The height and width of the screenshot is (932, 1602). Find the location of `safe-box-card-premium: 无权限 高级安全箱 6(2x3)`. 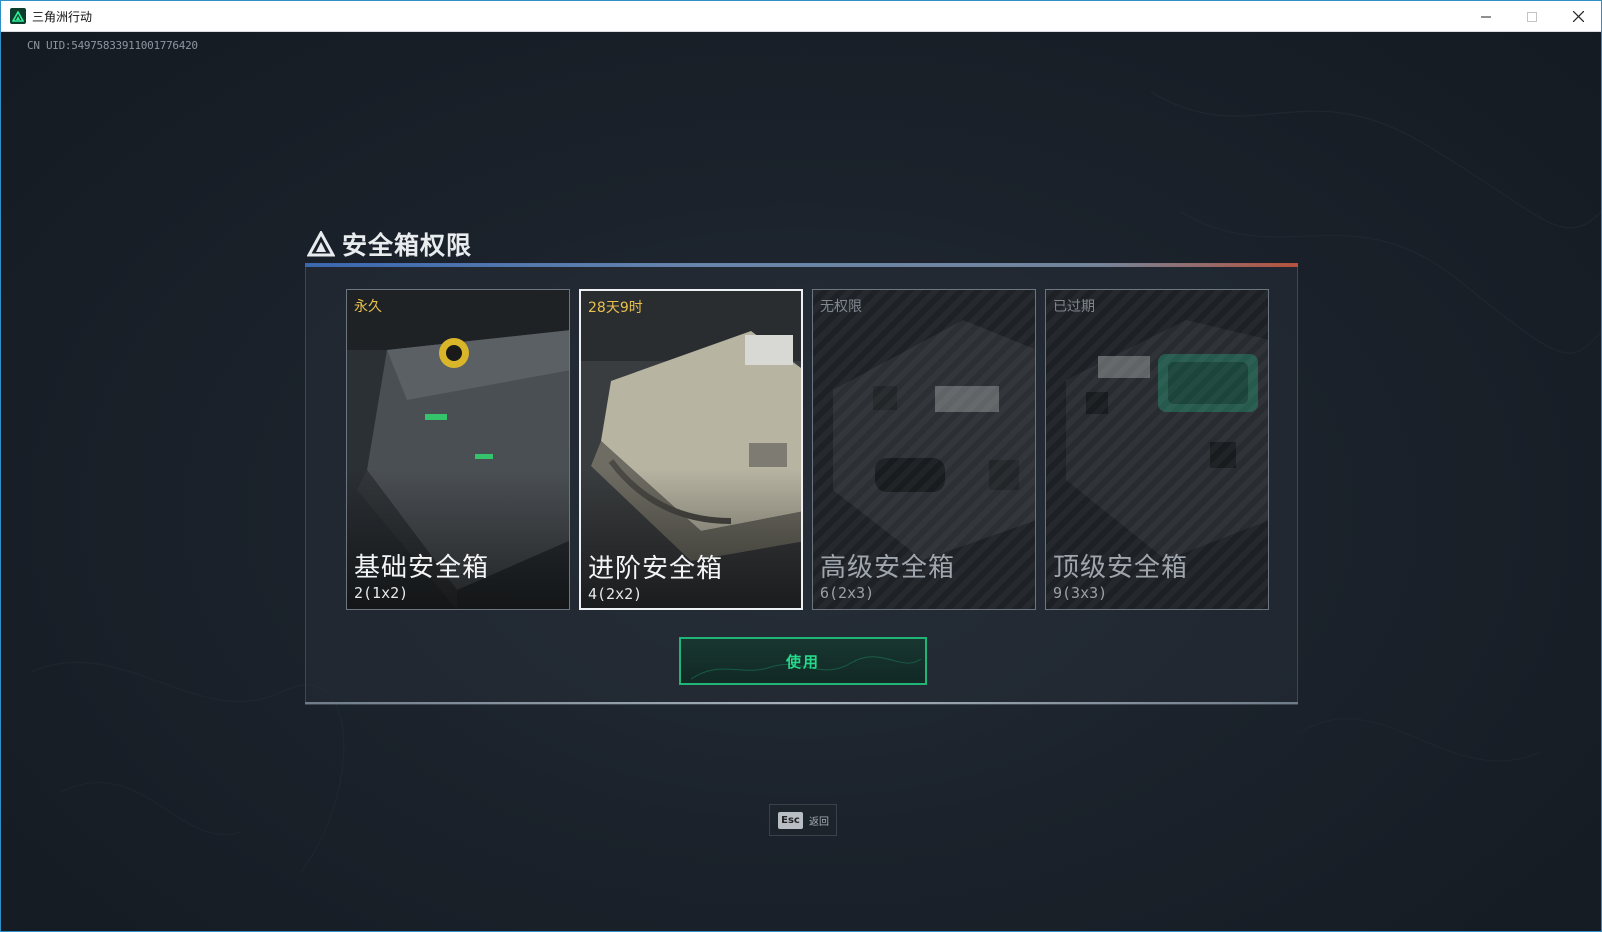

safe-box-card-premium: 无权限 高级安全箱 6(2x3) is located at coordinates (924, 449).